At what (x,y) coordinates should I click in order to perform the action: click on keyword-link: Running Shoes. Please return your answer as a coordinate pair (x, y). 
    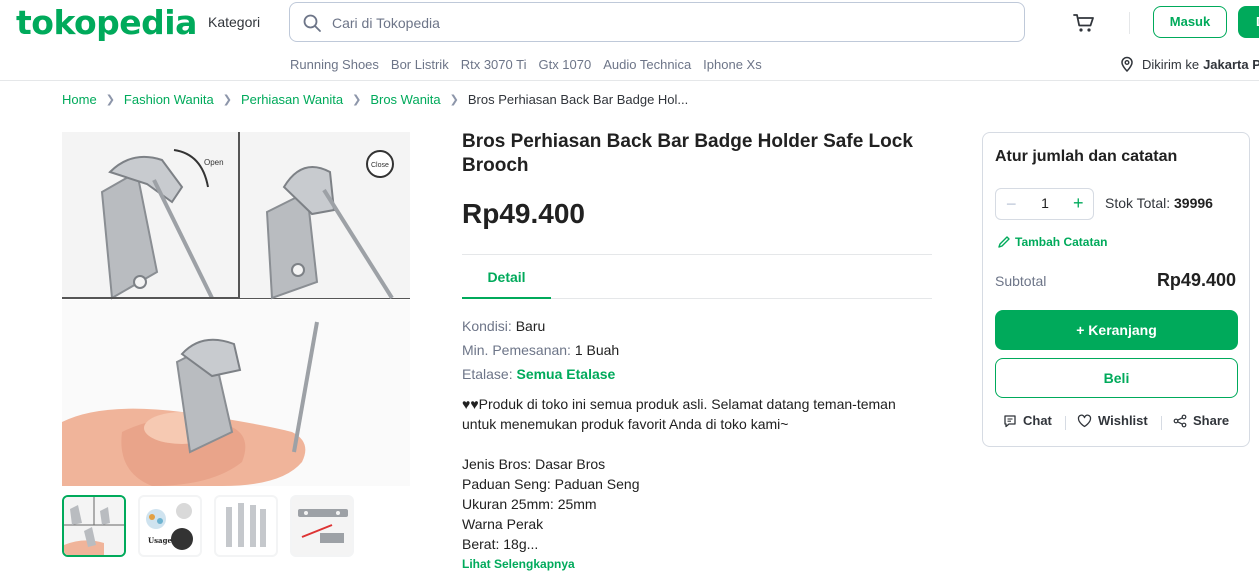
    Looking at the image, I should click on (334, 64).